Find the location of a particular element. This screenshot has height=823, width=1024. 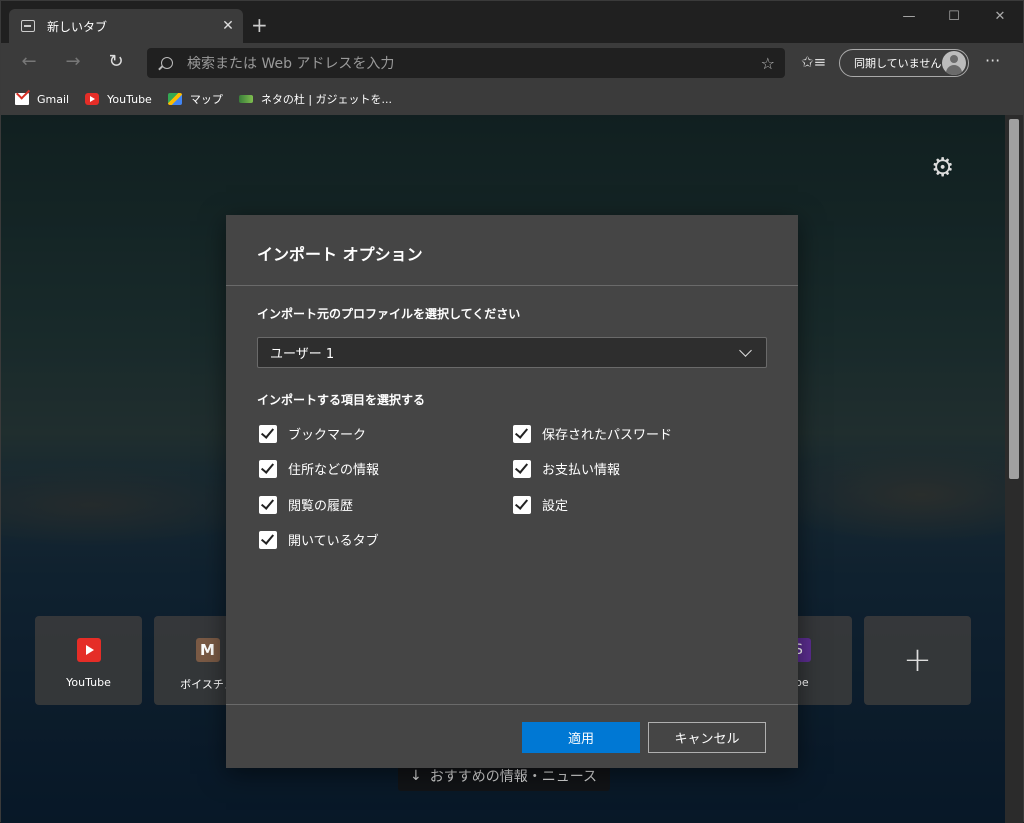

bookmark-maps: マップ is located at coordinates (195, 99).